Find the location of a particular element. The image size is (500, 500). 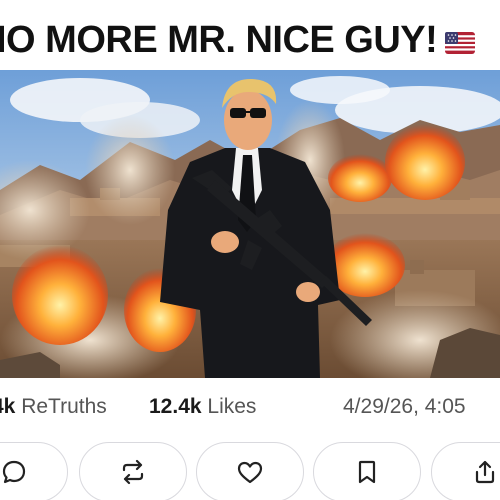

like-button is located at coordinates (250, 471).